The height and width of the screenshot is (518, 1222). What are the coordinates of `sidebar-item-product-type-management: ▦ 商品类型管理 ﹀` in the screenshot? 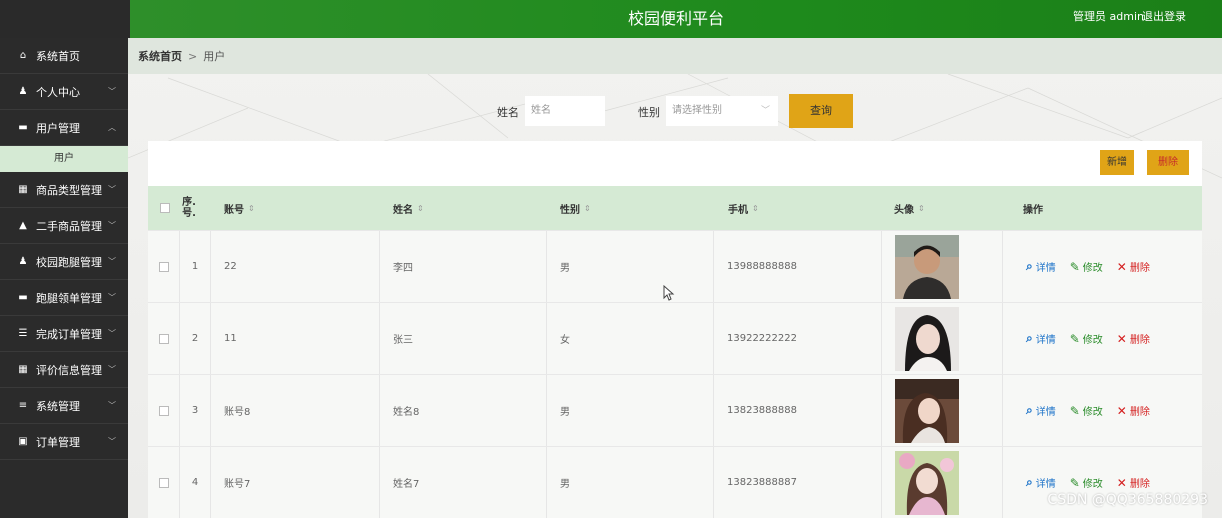 It's located at (64, 190).